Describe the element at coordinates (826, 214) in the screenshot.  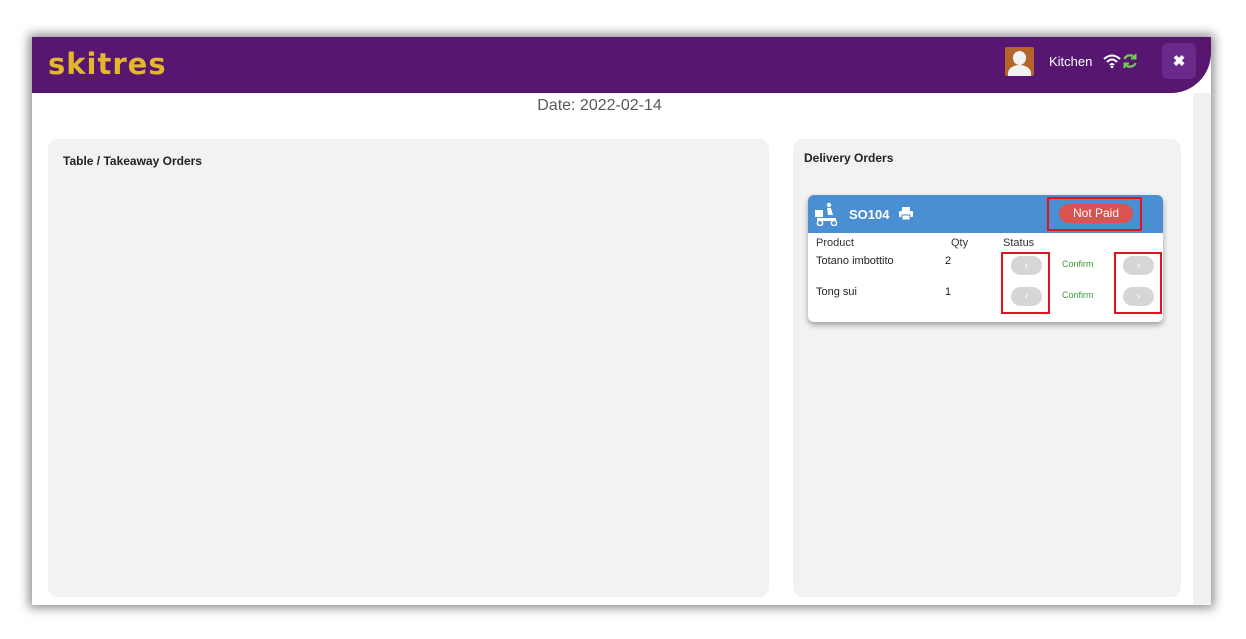
I see `delivery-scooter-icon` at that location.